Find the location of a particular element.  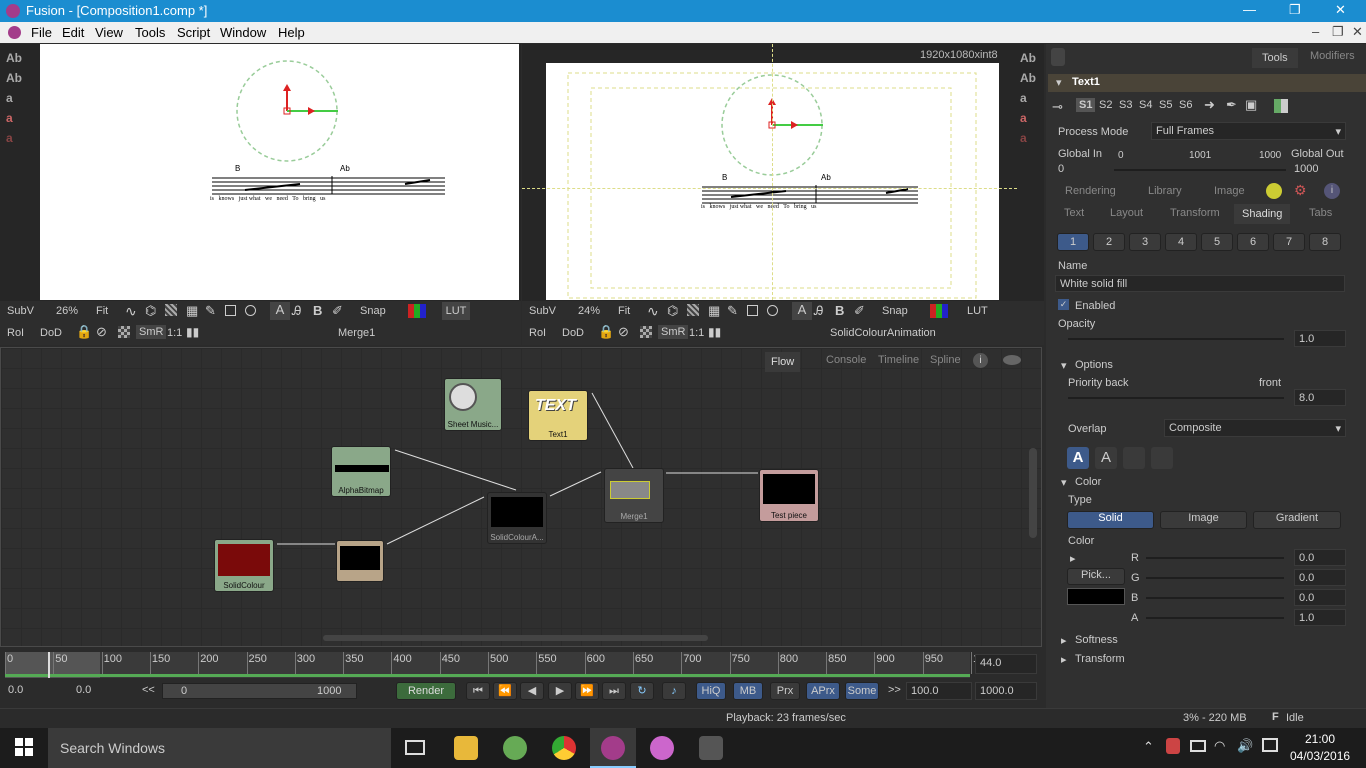

viewer-left-ab2-button: Ab is located at coordinates (14, 78).